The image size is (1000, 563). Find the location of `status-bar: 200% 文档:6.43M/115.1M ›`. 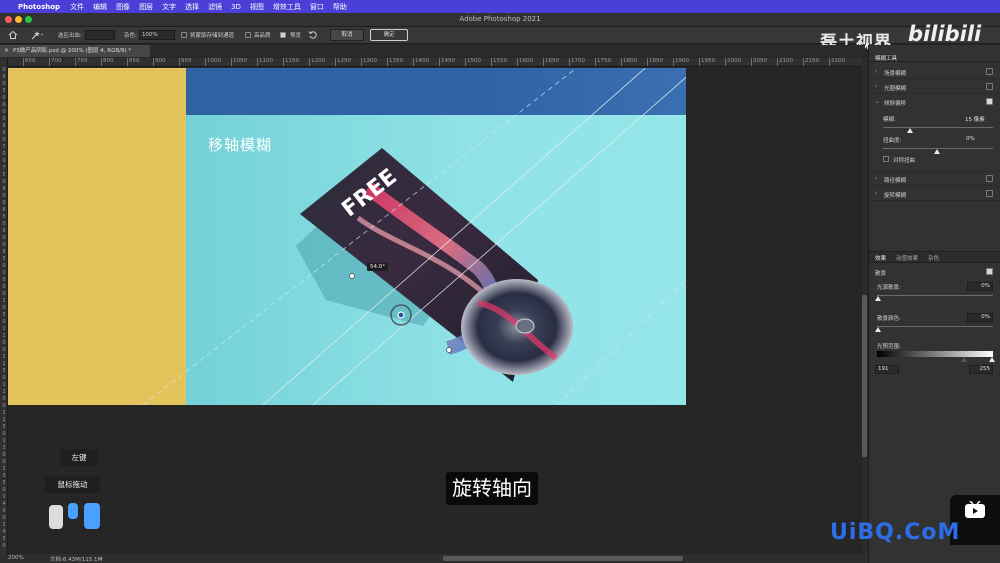

status-bar: 200% 文档:6.43M/115.1M › is located at coordinates (434, 558).